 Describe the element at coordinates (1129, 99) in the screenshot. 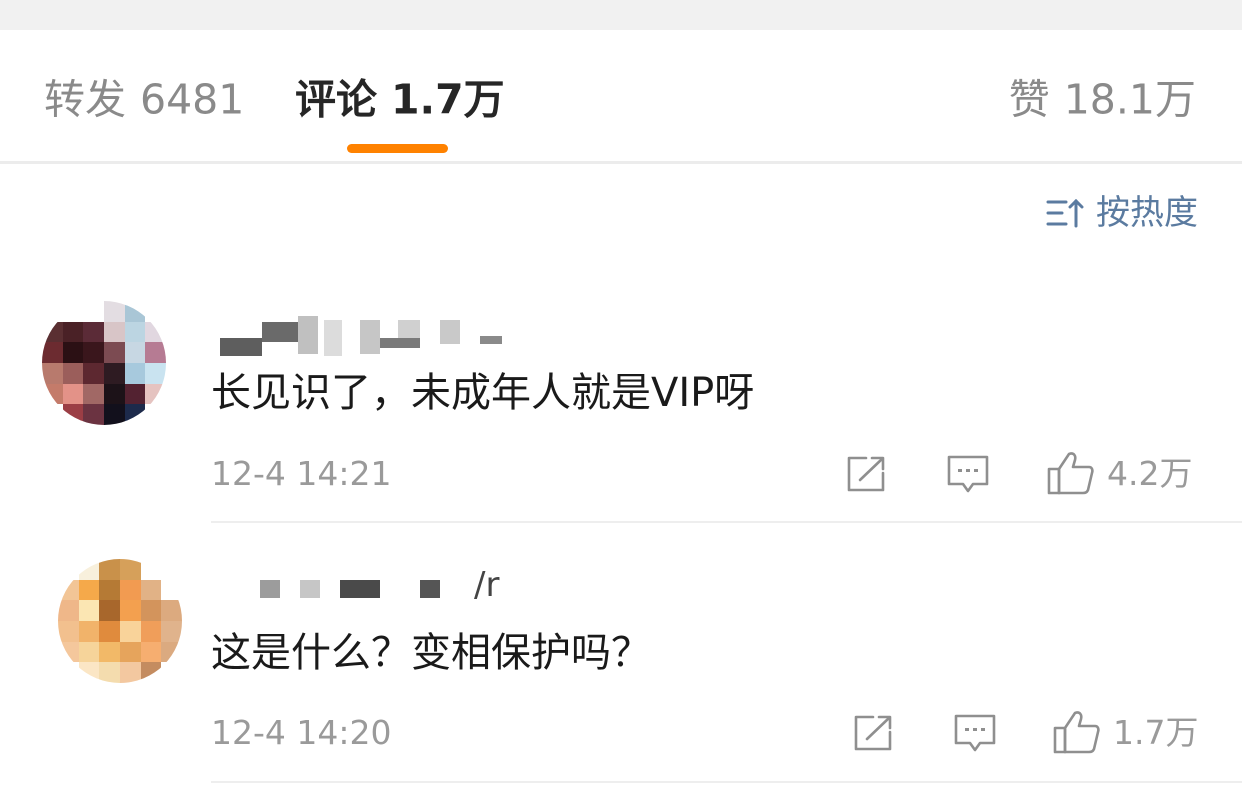

I see `tab-like-count: 18.1万` at that location.